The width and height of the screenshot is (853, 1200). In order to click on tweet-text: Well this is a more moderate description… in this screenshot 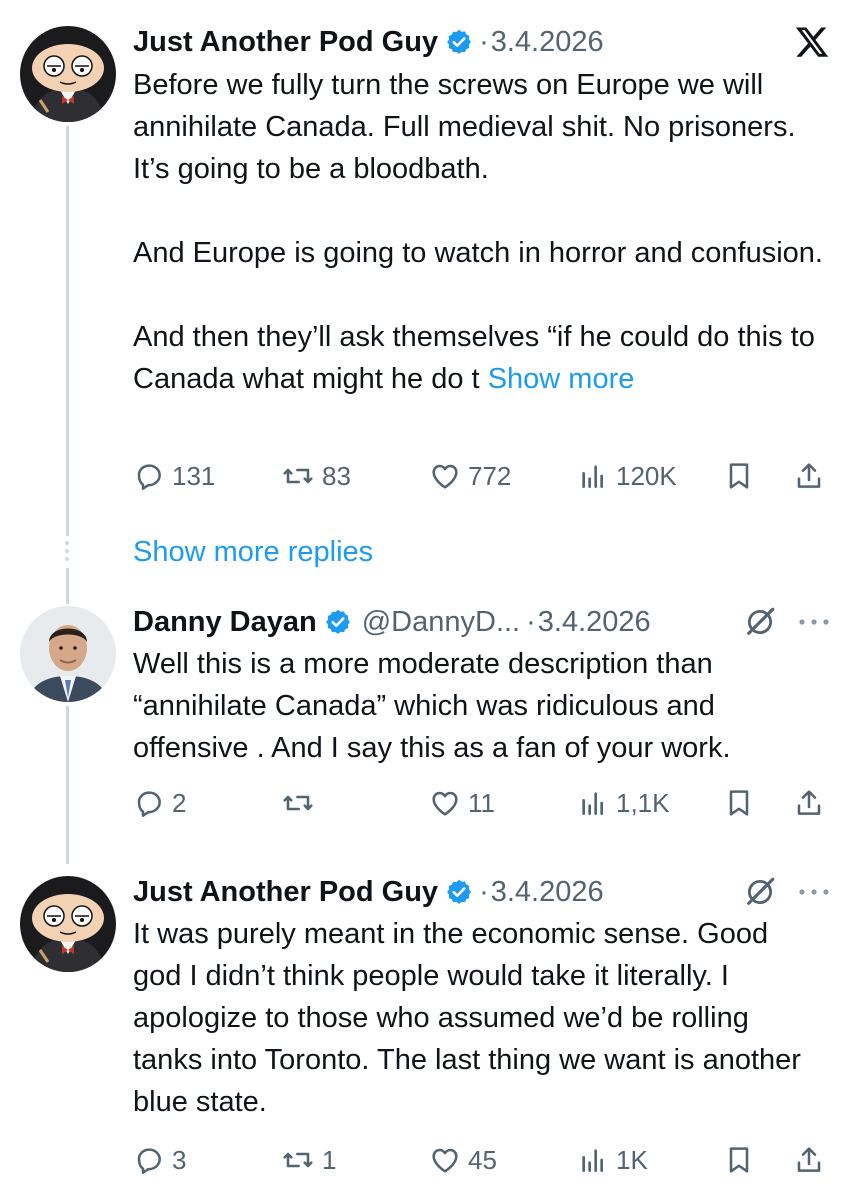, I will do `click(432, 706)`.